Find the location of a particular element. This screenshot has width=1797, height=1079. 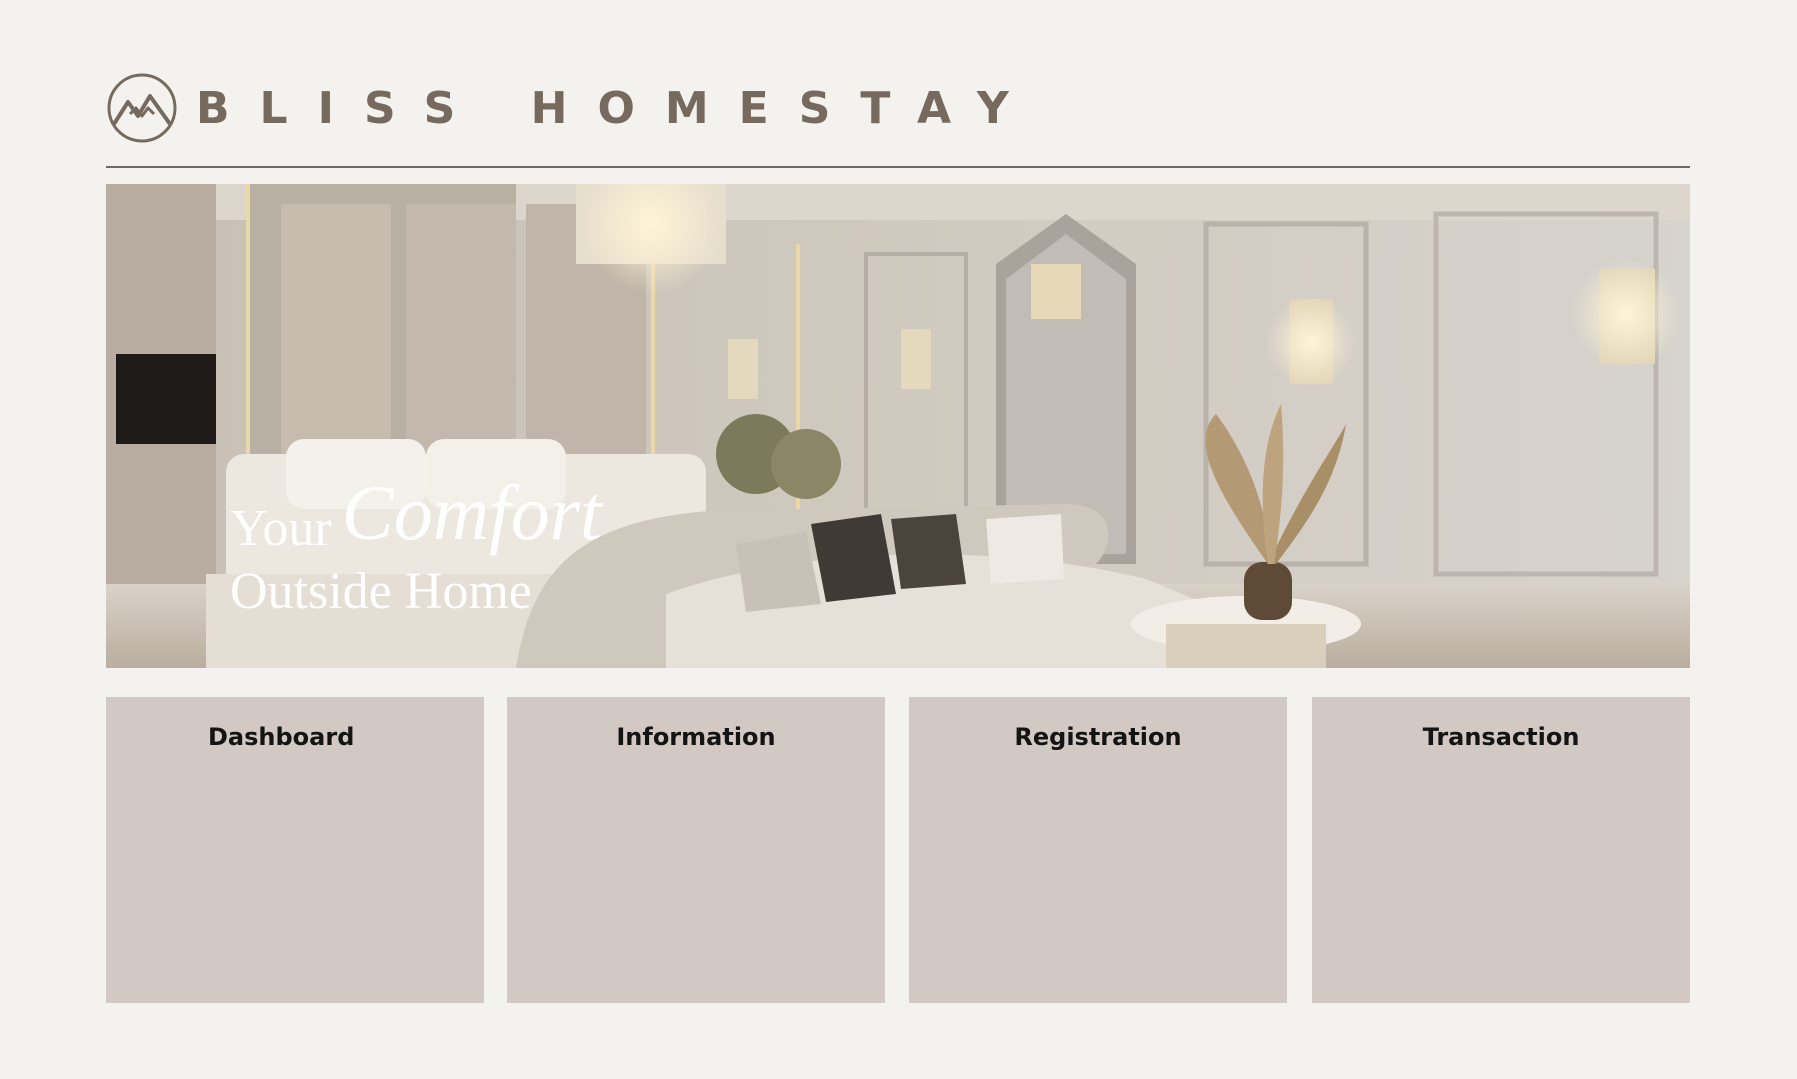

brand-name: BLISS HOMESTAY is located at coordinates (617, 108).